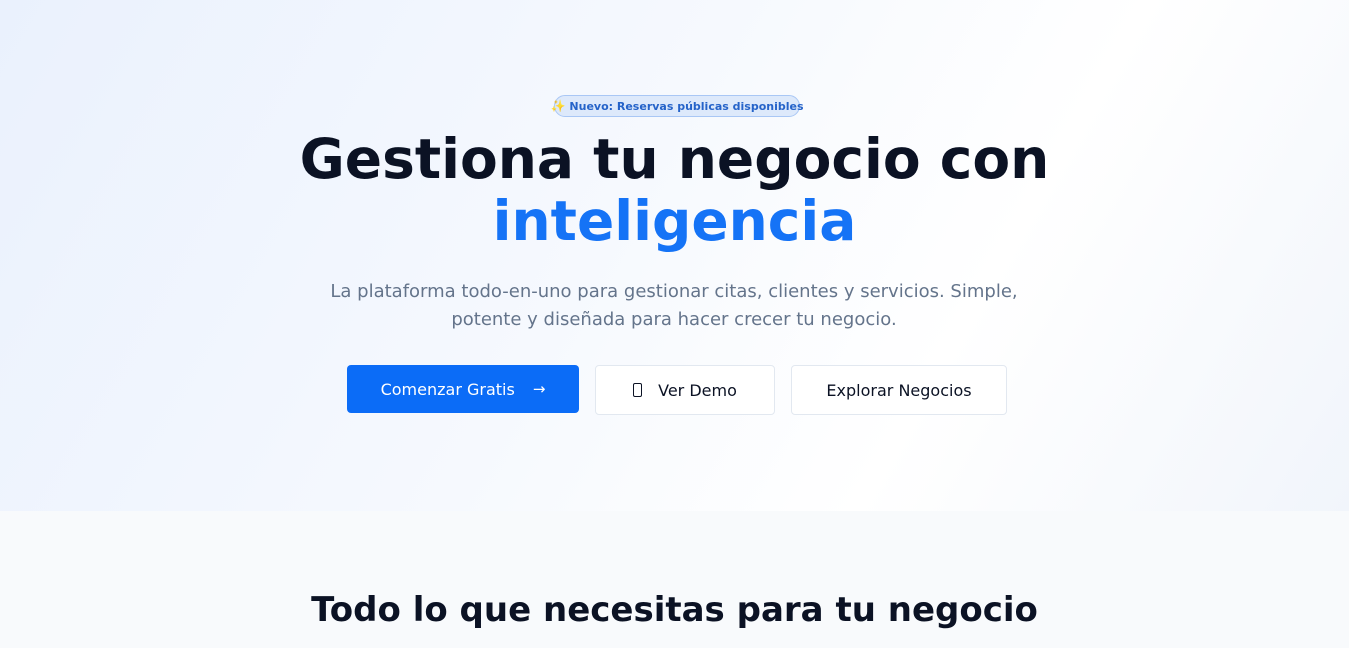 The image size is (1349, 648). What do you see at coordinates (539, 389) in the screenshot?
I see `arrow-right-icon: →` at bounding box center [539, 389].